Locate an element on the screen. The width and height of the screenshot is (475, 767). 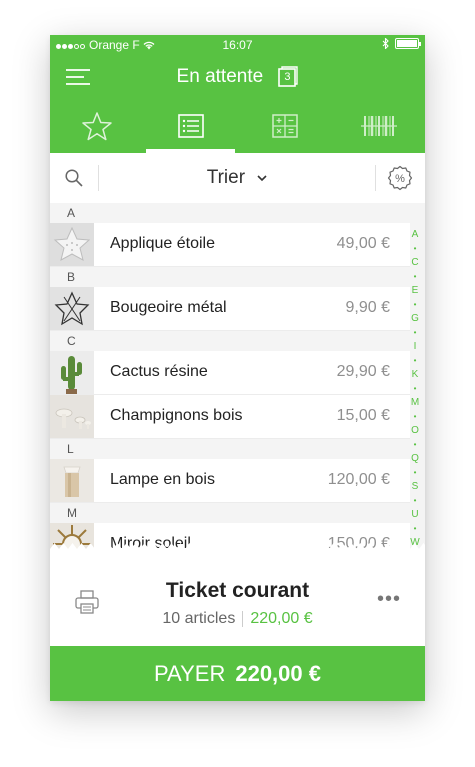
product-price: 29,90 € is located at coordinates (363, 371).